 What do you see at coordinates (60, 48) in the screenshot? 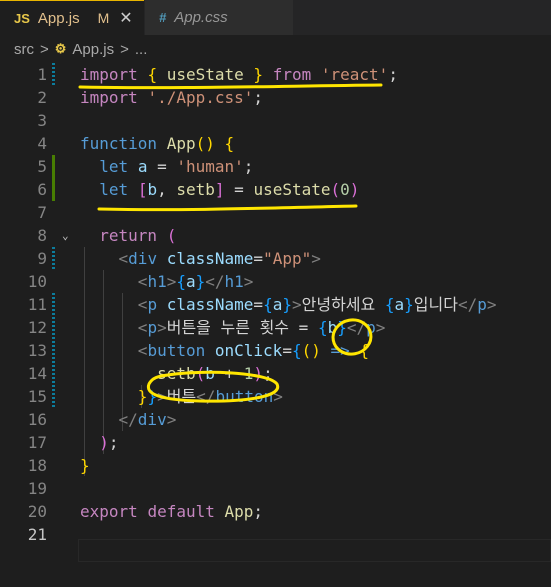
I see `javascript-file-icon: ⚙` at bounding box center [60, 48].